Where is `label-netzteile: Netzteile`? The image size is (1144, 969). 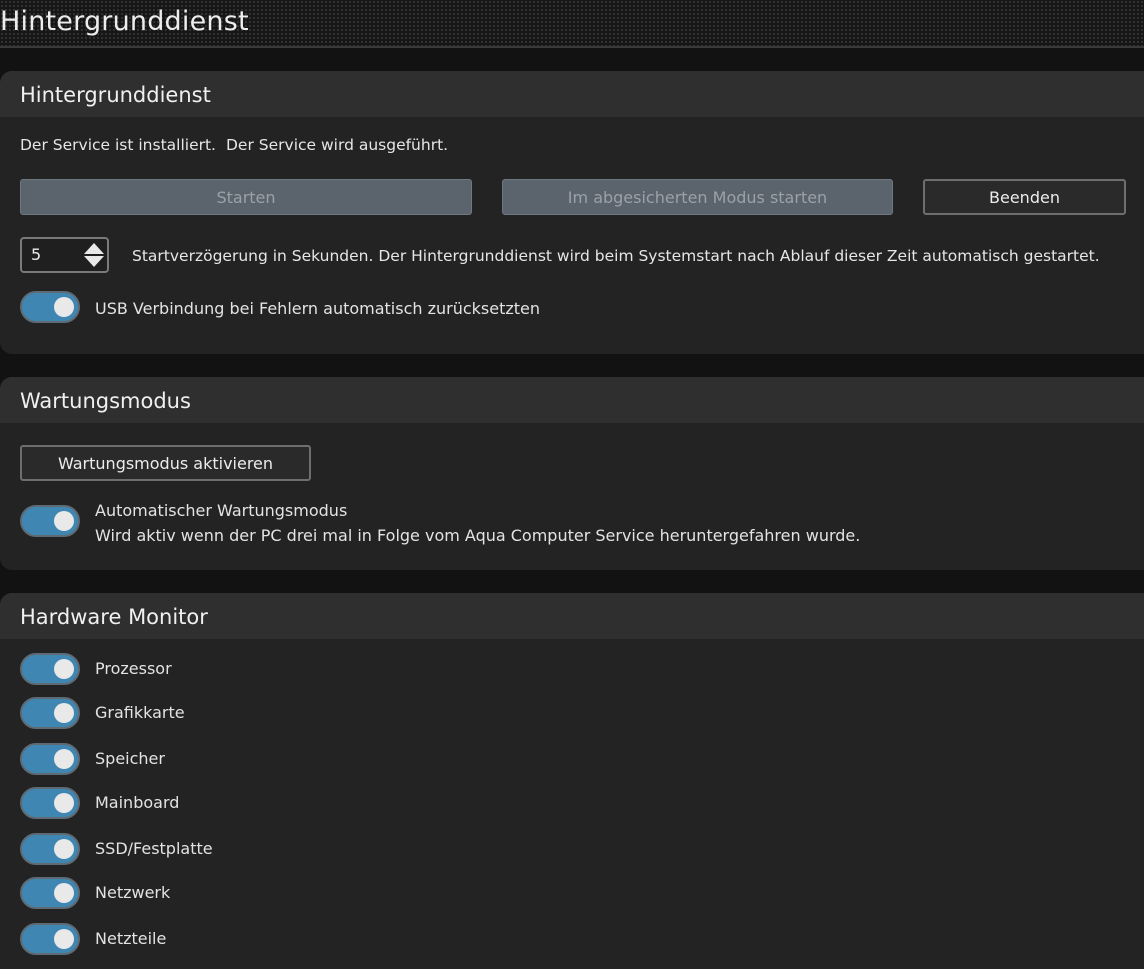
label-netzteile: Netzteile is located at coordinates (131, 938).